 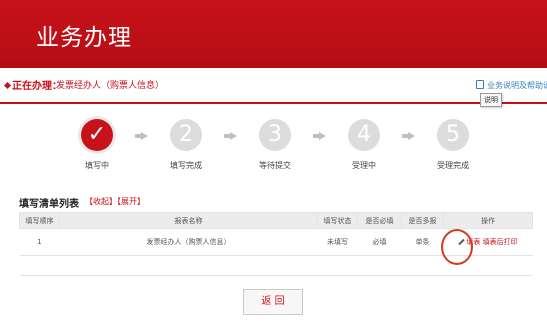 What do you see at coordinates (379, 220) in the screenshot?
I see `column-header: 是否必填` at bounding box center [379, 220].